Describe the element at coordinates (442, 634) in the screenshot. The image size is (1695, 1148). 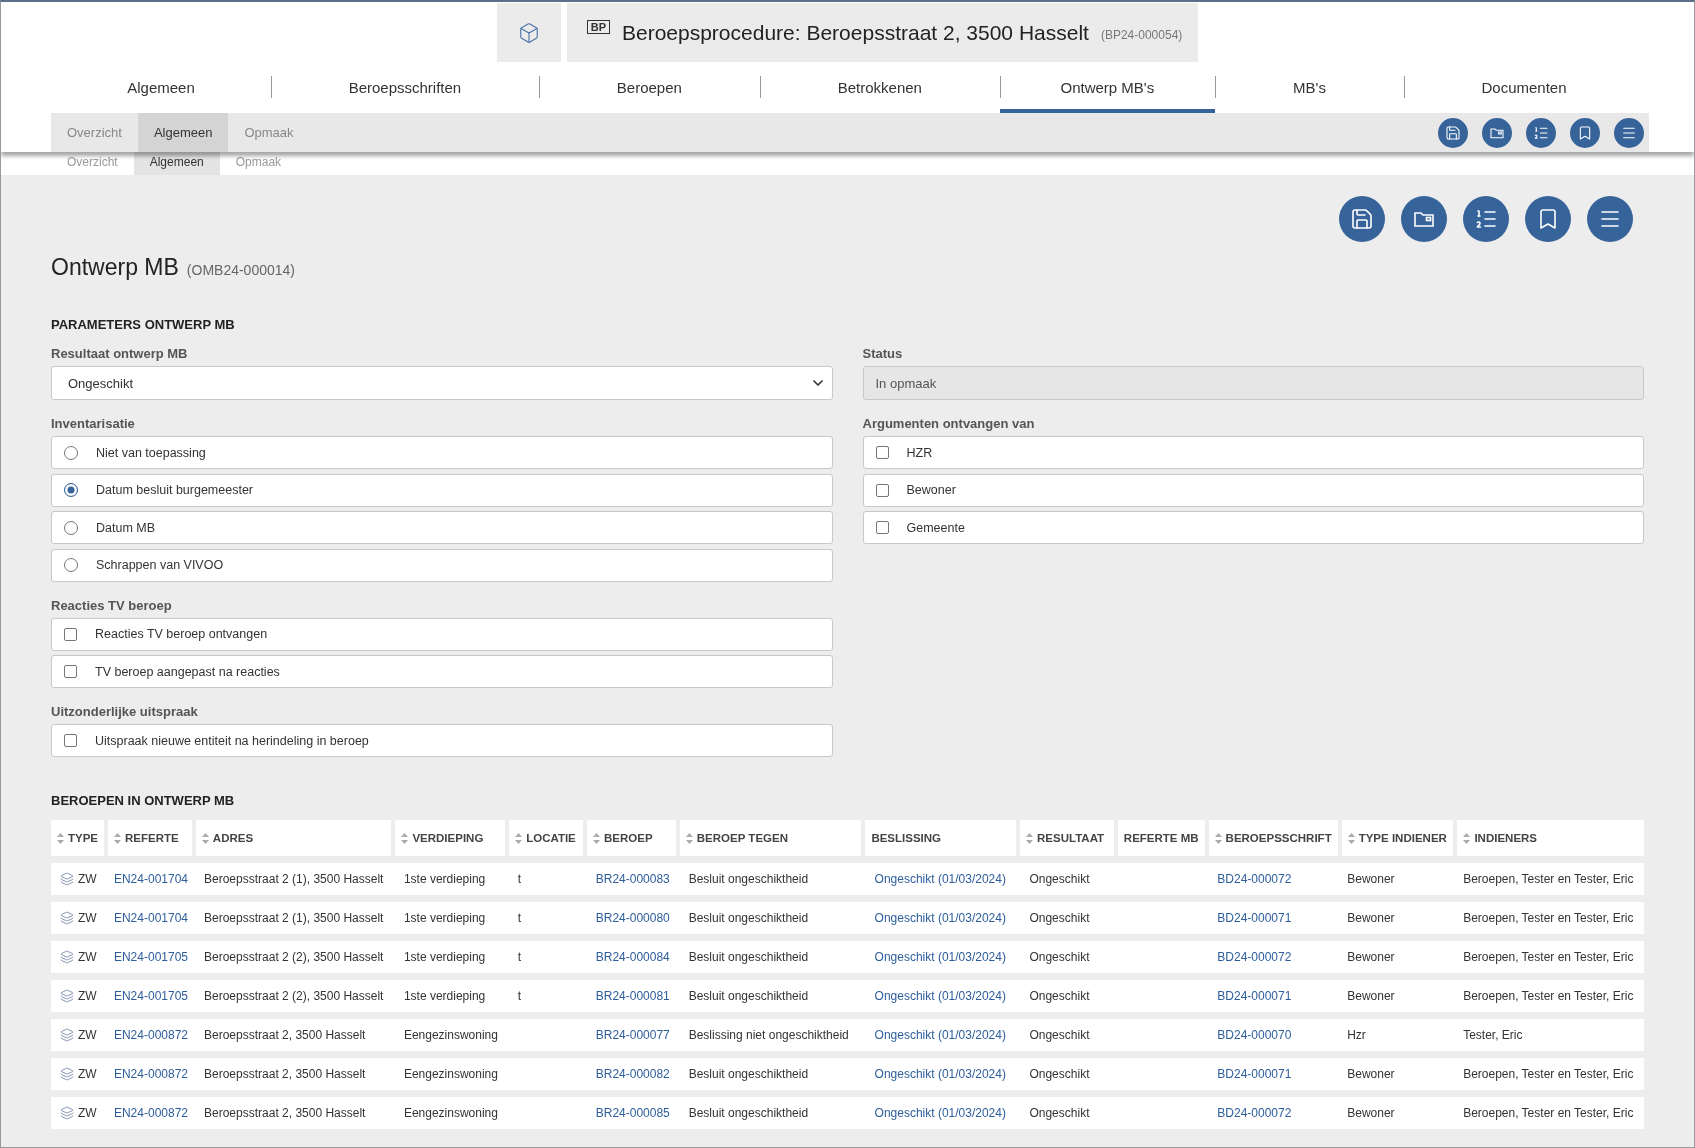
I see `checkbox-option: Reacties TV beroep ontvangen` at that location.